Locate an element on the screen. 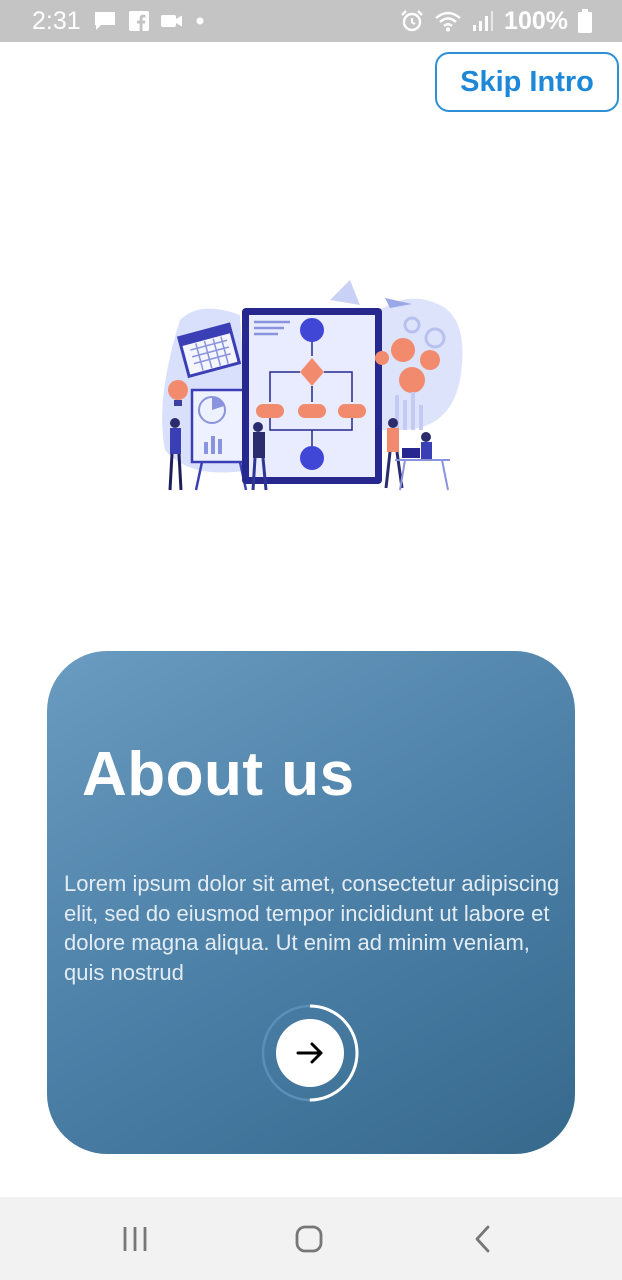  status-bar: 2:31 100% is located at coordinates (311, 21).